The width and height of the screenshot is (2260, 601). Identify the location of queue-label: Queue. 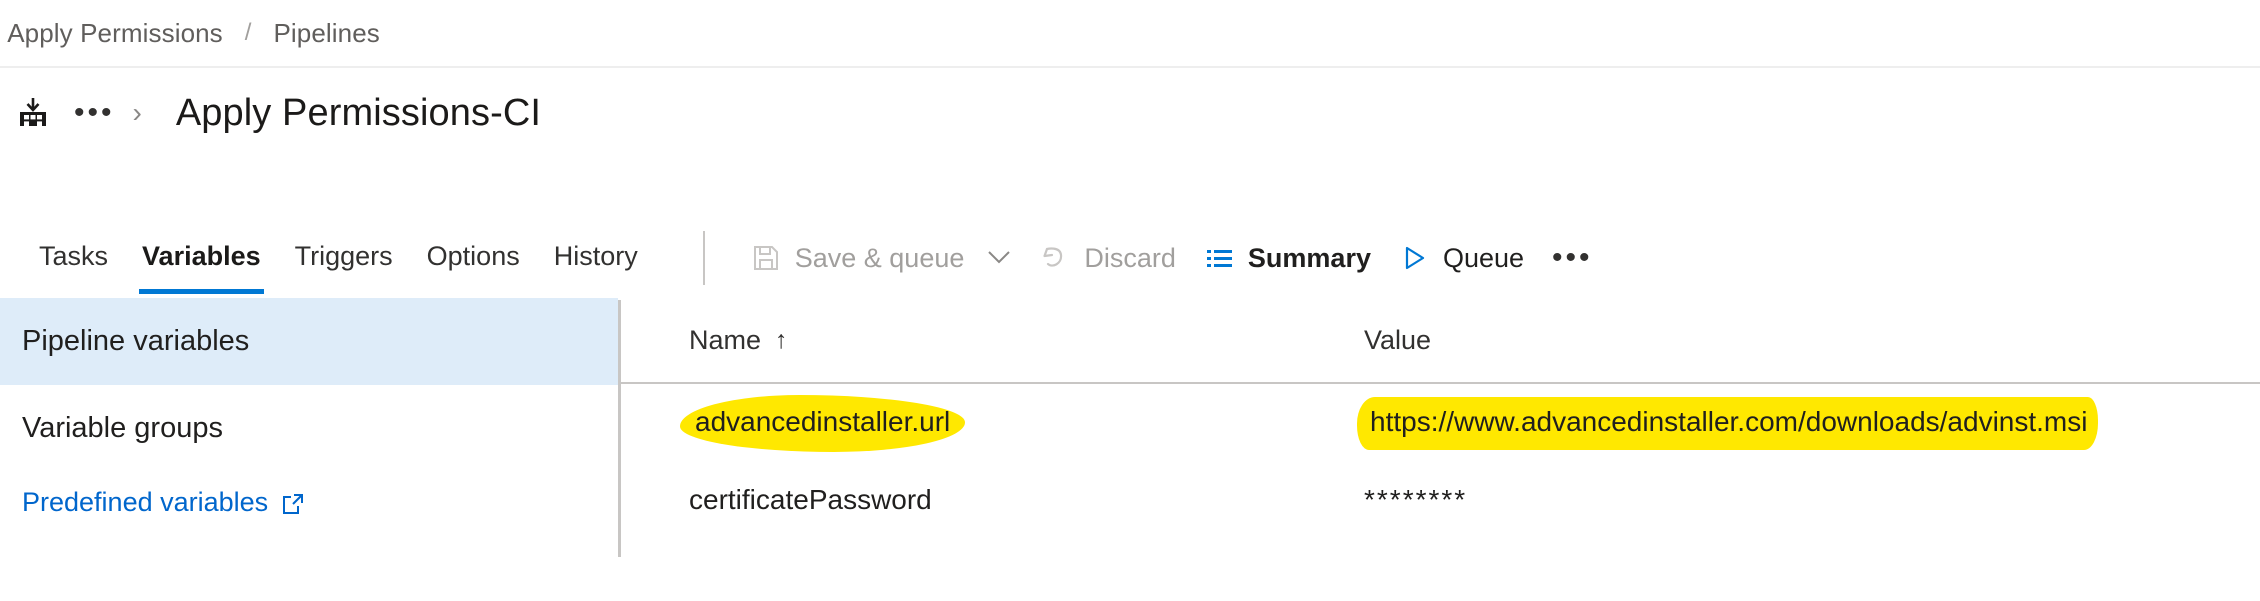
(1483, 257).